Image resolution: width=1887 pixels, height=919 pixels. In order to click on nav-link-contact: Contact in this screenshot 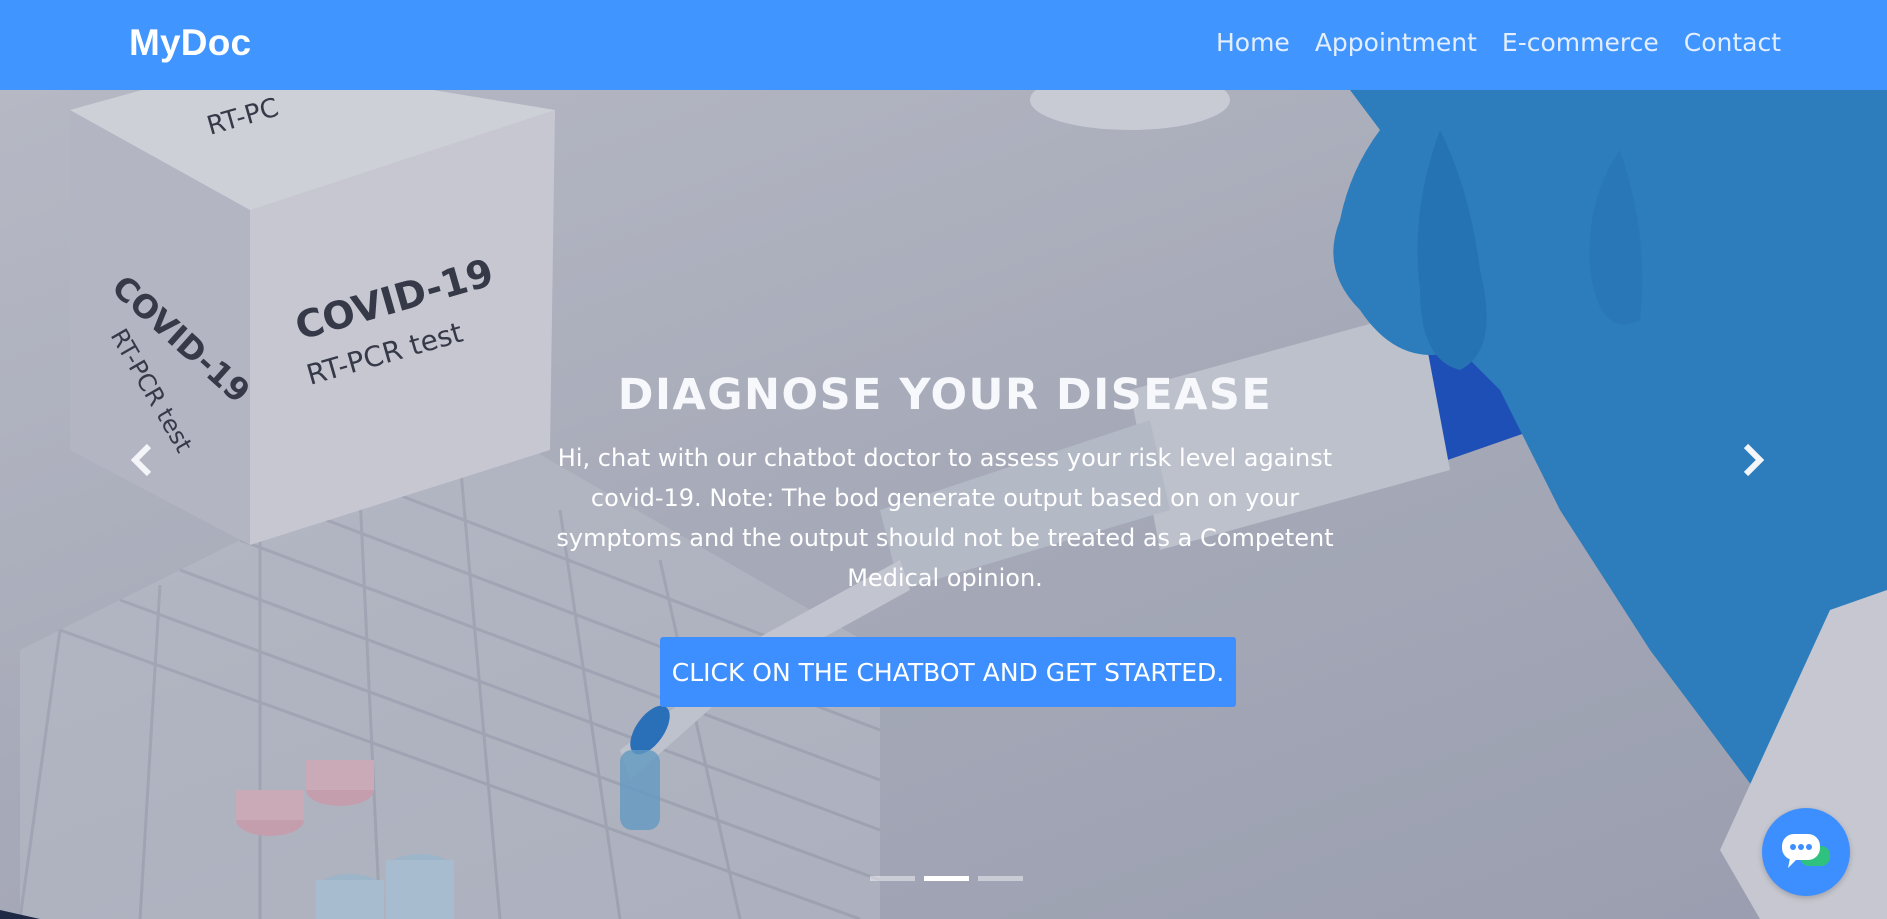, I will do `click(1732, 42)`.